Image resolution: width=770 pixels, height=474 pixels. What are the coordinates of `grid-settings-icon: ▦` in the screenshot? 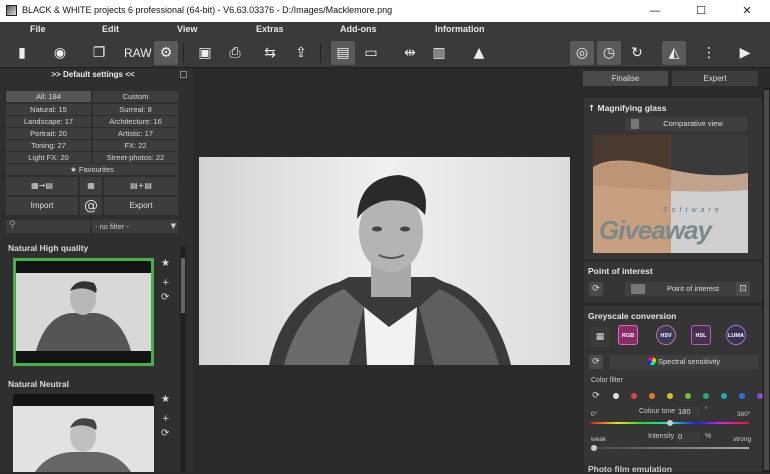 It's located at (91, 186).